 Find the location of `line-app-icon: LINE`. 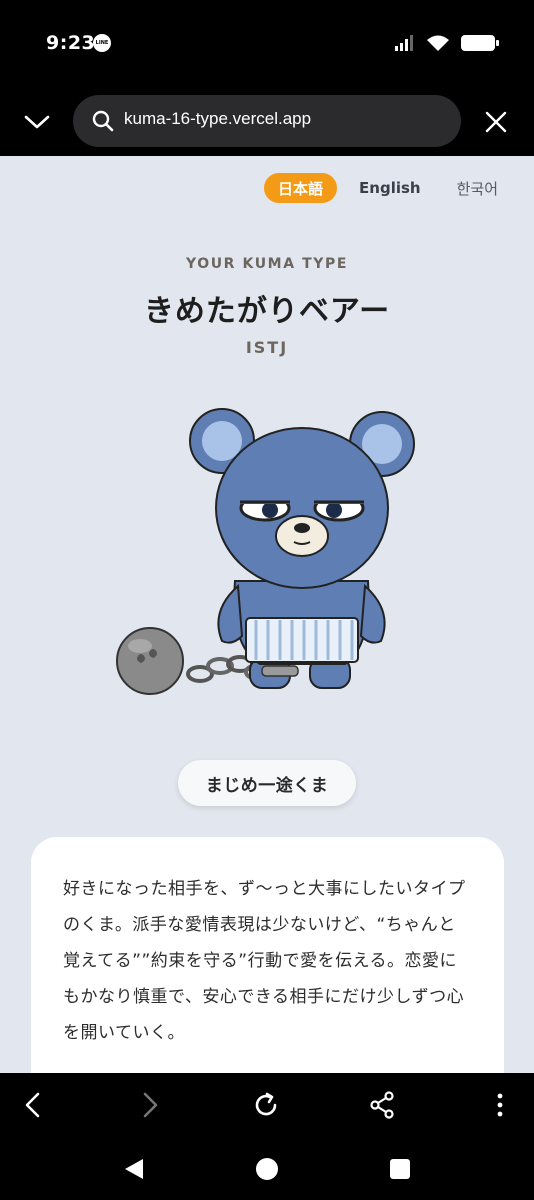

line-app-icon: LINE is located at coordinates (102, 43).